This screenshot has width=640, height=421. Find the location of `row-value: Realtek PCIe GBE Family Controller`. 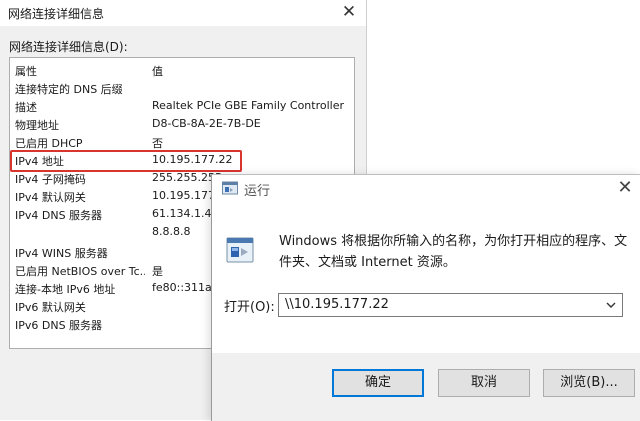

row-value: Realtek PCIe GBE Family Controller is located at coordinates (248, 105).